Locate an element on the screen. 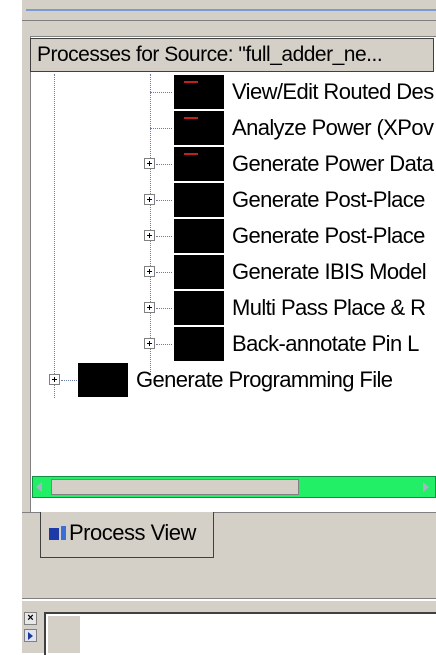  process-view-icon-part is located at coordinates (63, 533).